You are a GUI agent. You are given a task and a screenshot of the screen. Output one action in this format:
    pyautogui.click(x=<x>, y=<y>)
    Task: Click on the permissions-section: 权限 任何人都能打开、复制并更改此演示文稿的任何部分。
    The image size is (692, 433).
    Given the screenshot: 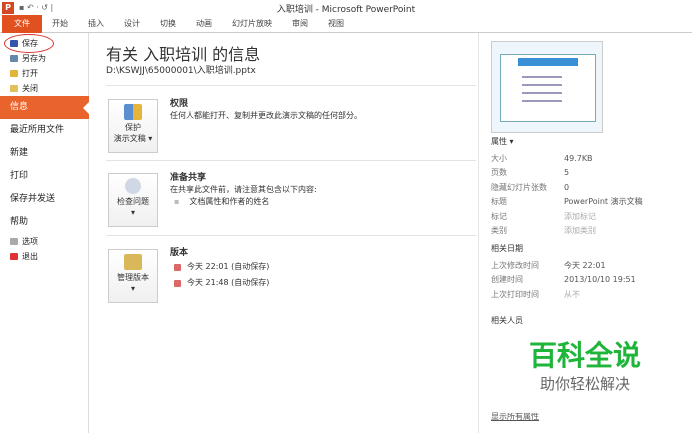 What is the action you would take?
    pyautogui.click(x=266, y=110)
    